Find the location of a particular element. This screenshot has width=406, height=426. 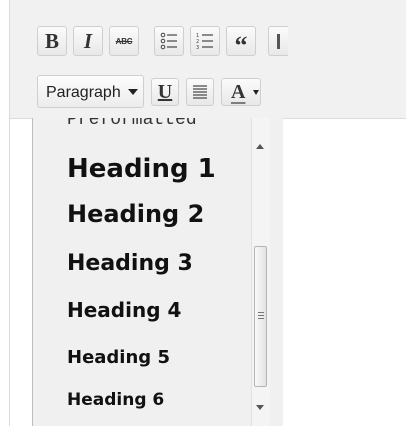

bold-button: B is located at coordinates (52, 41).